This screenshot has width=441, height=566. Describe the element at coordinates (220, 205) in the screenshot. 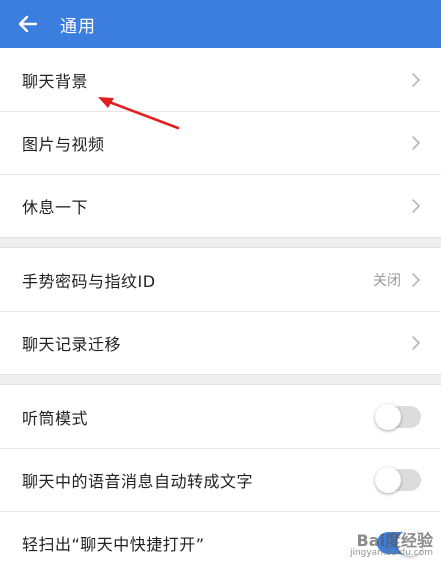

I see `settings-row: 休息一下` at that location.